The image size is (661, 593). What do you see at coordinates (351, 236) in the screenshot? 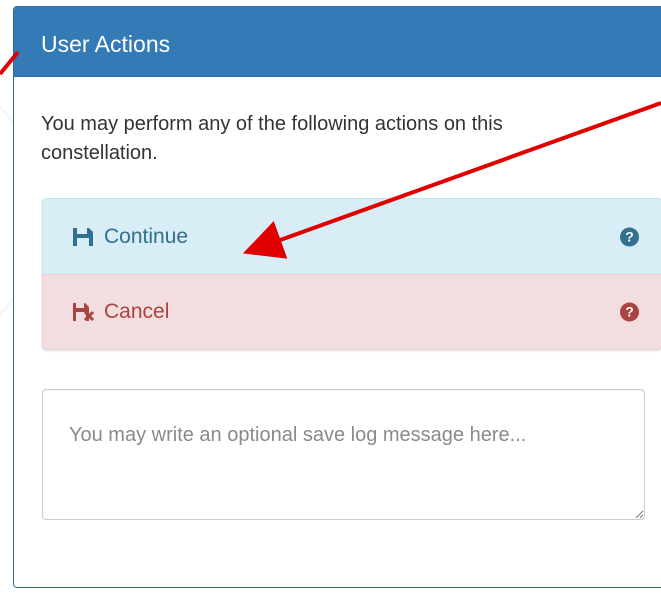
I see `continue-button: Continue ?` at bounding box center [351, 236].